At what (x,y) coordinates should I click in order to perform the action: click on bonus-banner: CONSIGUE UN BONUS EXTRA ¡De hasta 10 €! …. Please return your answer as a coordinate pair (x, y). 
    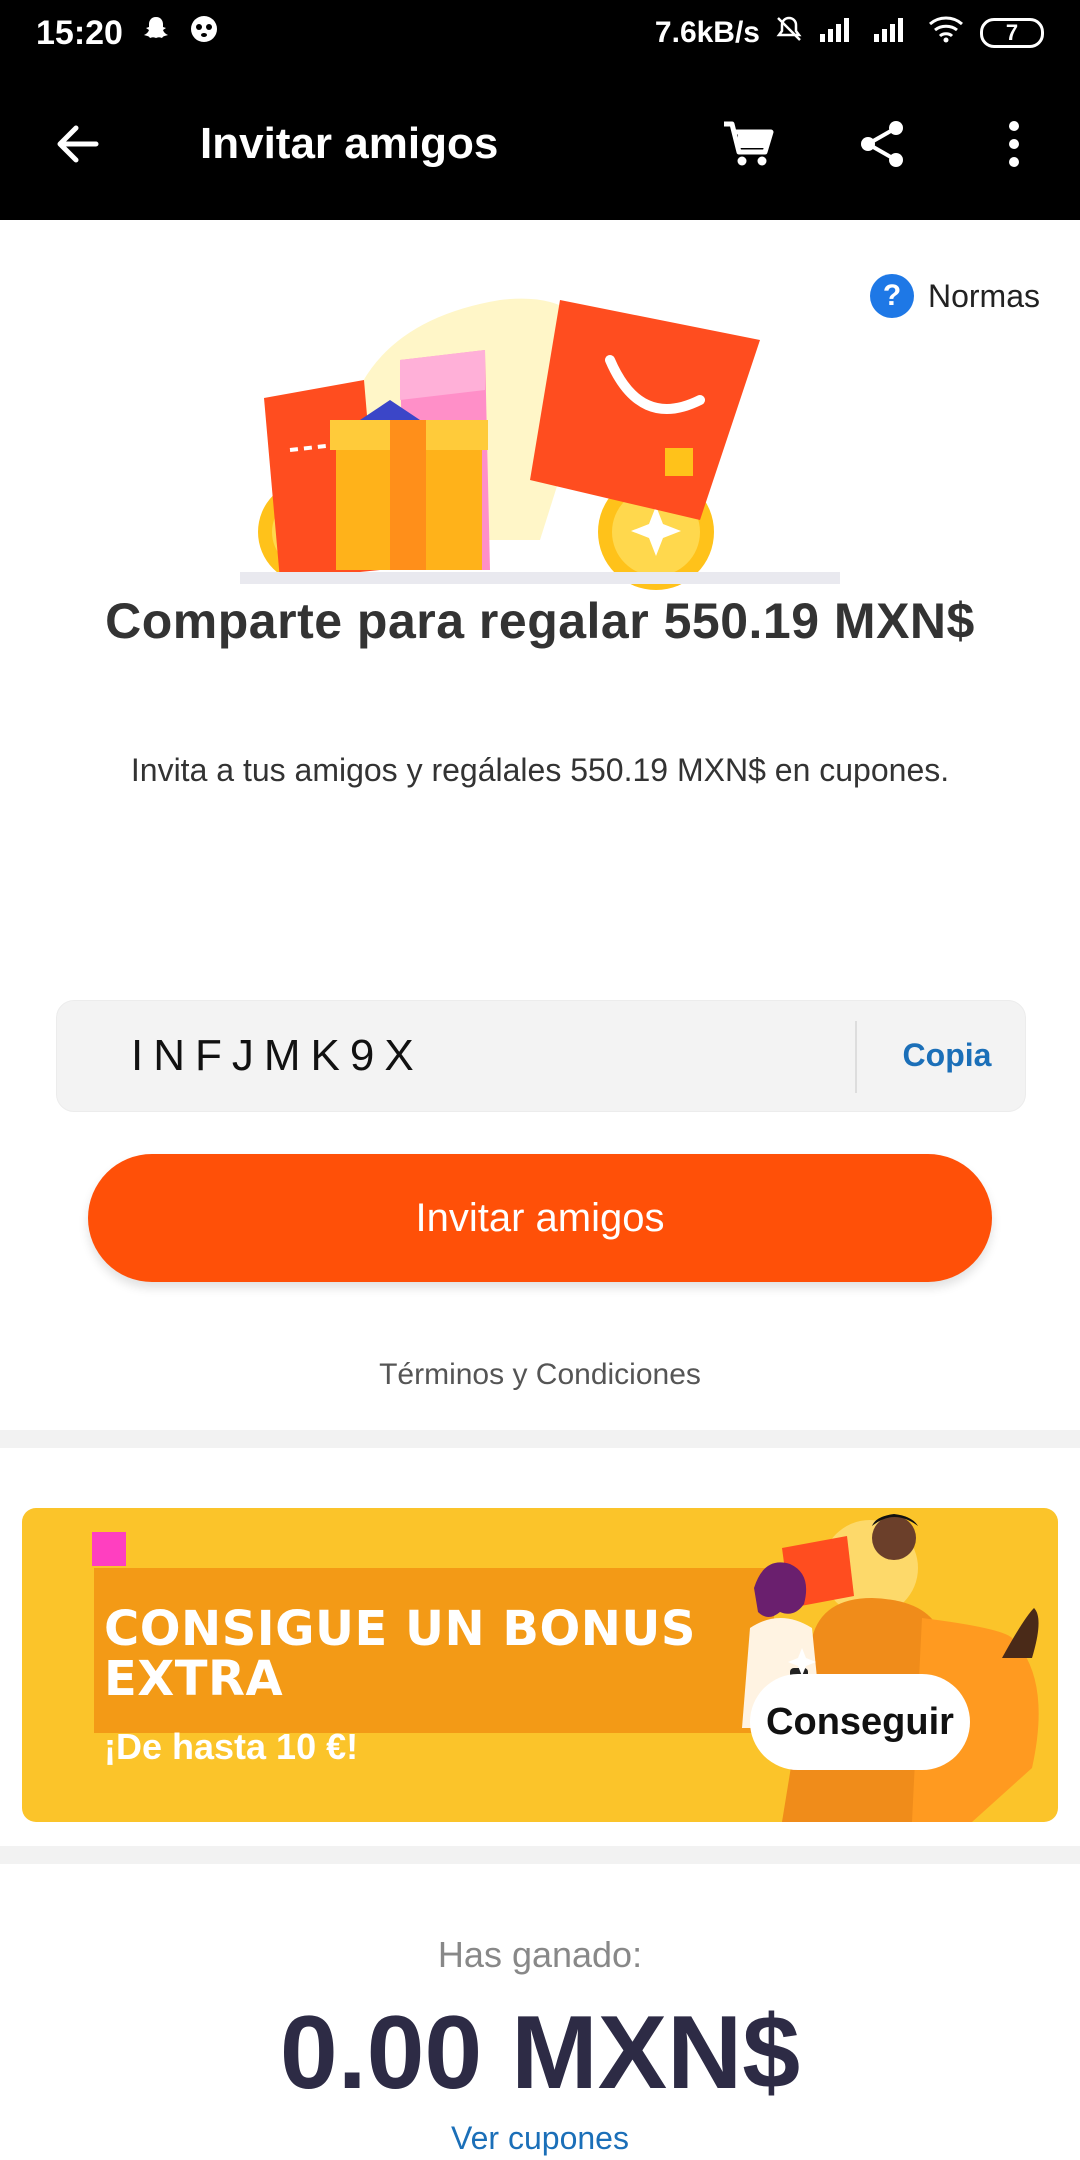
    Looking at the image, I should click on (540, 1665).